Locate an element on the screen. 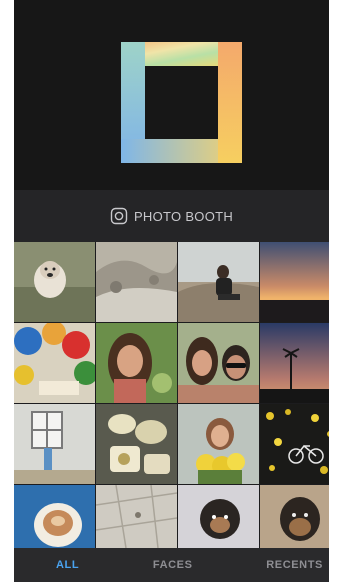 The height and width of the screenshot is (582, 342). photo-thumbnail-sunset is located at coordinates (294, 282).